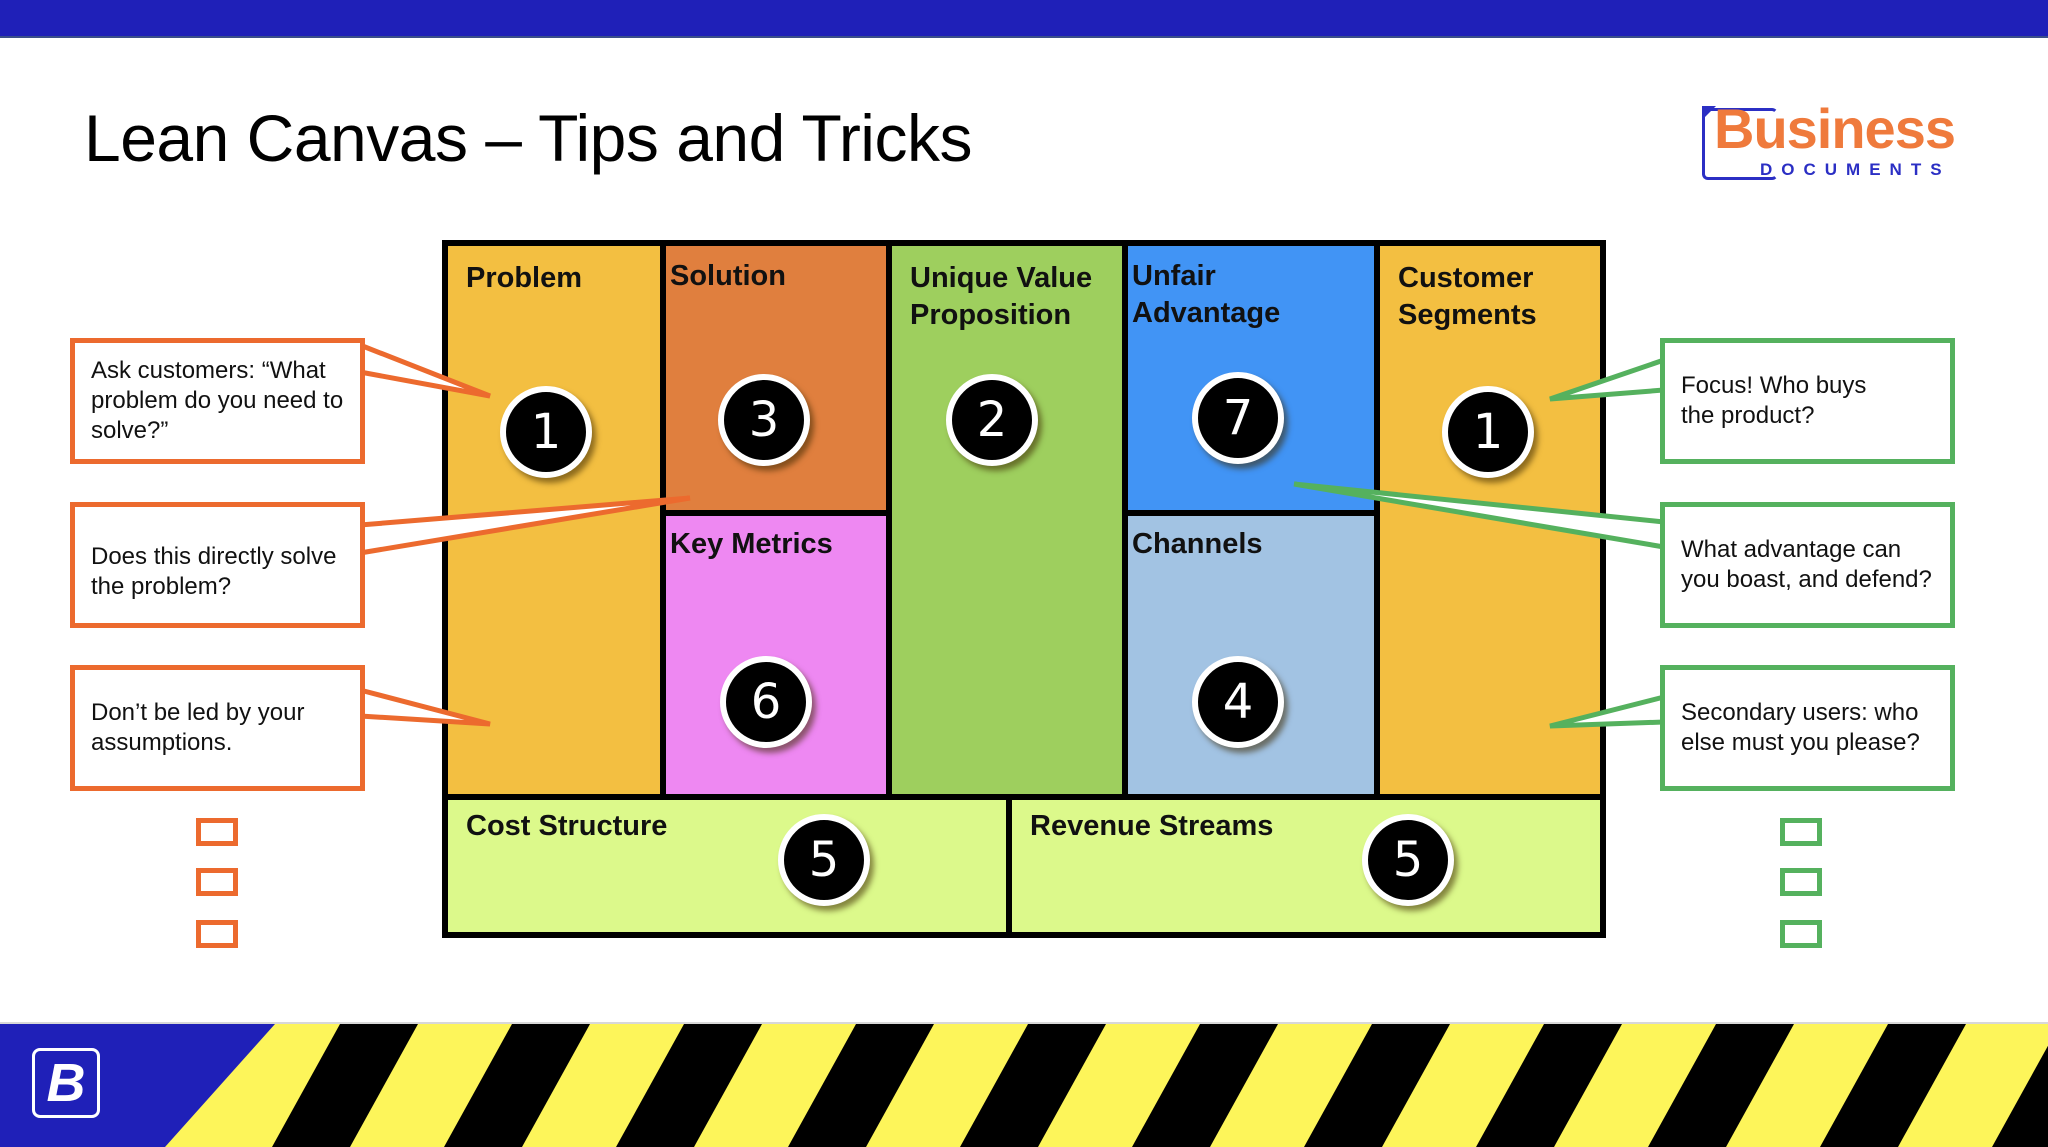 The height and width of the screenshot is (1147, 2048). Describe the element at coordinates (66, 1083) in the screenshot. I see `footer-logo-icon: B` at that location.